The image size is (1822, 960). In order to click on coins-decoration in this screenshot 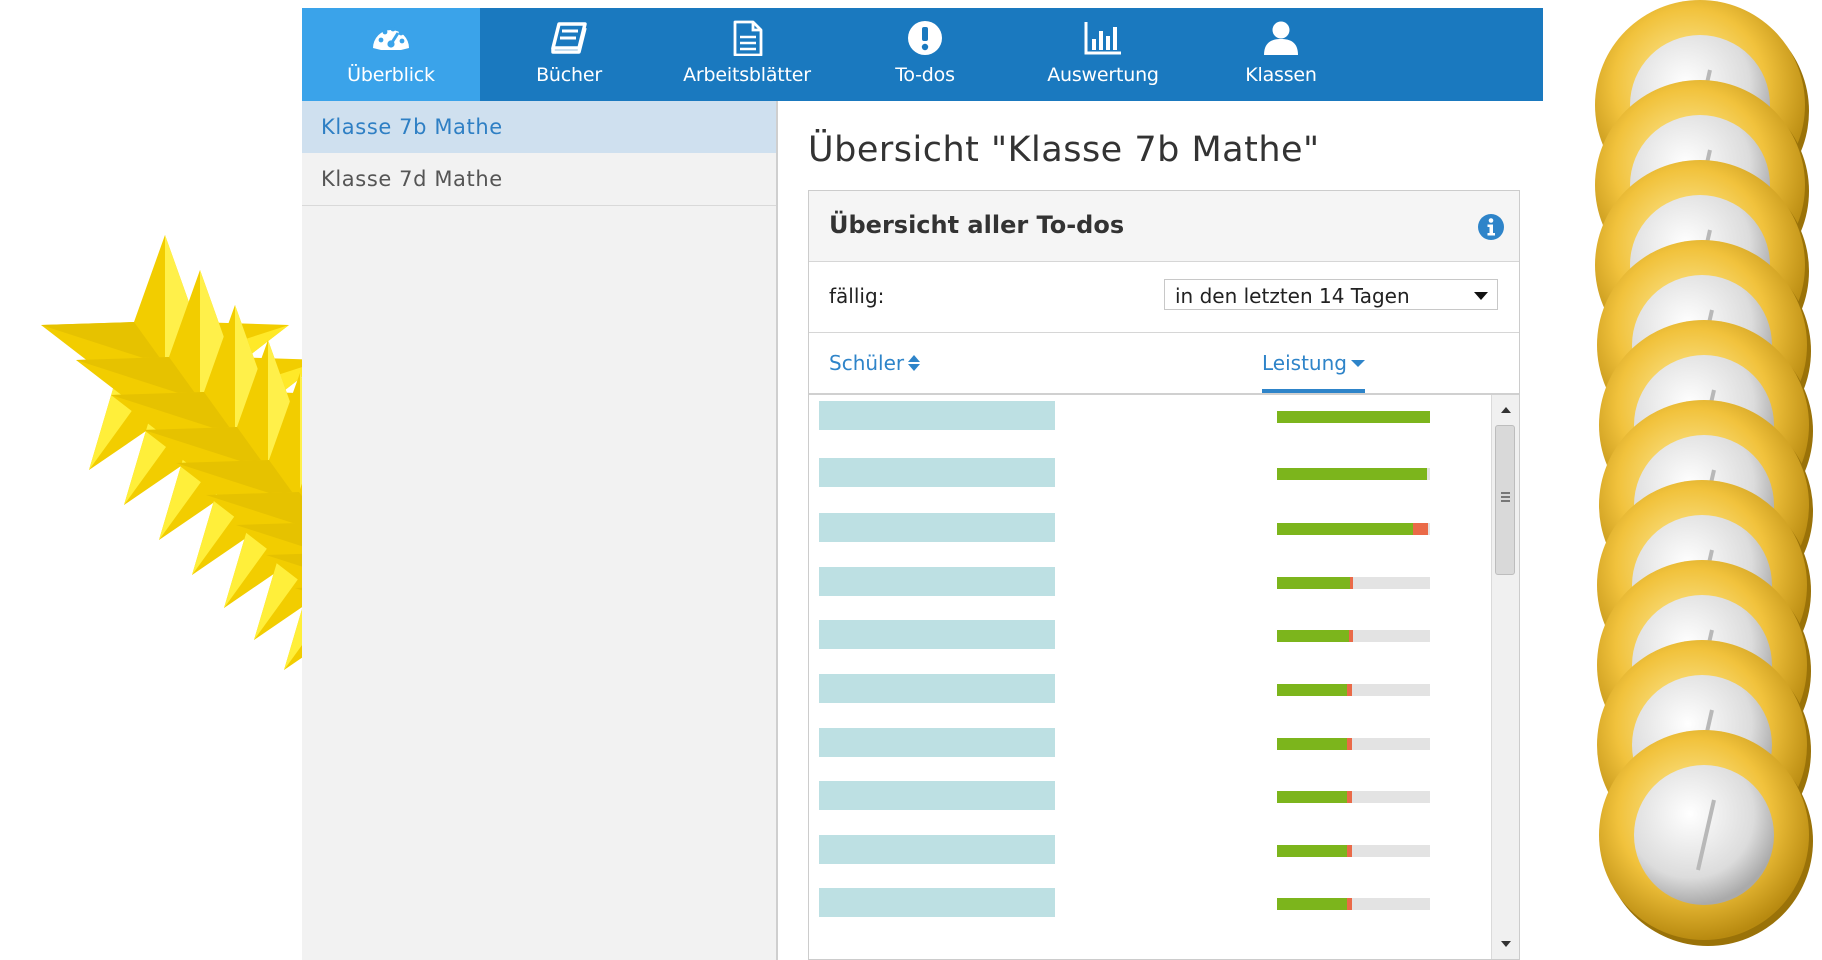, I will do `click(1704, 474)`.